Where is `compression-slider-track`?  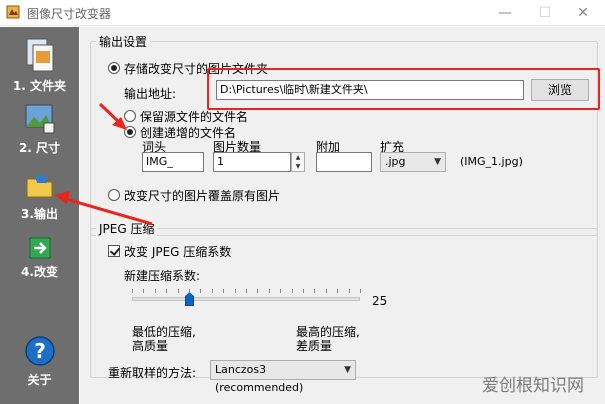
compression-slider-track is located at coordinates (246, 299).